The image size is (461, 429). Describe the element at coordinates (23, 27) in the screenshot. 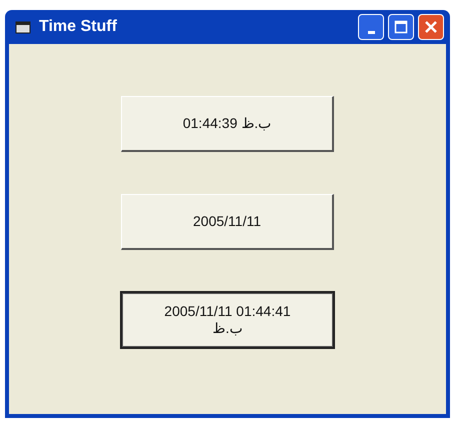

I see `window-icon` at that location.